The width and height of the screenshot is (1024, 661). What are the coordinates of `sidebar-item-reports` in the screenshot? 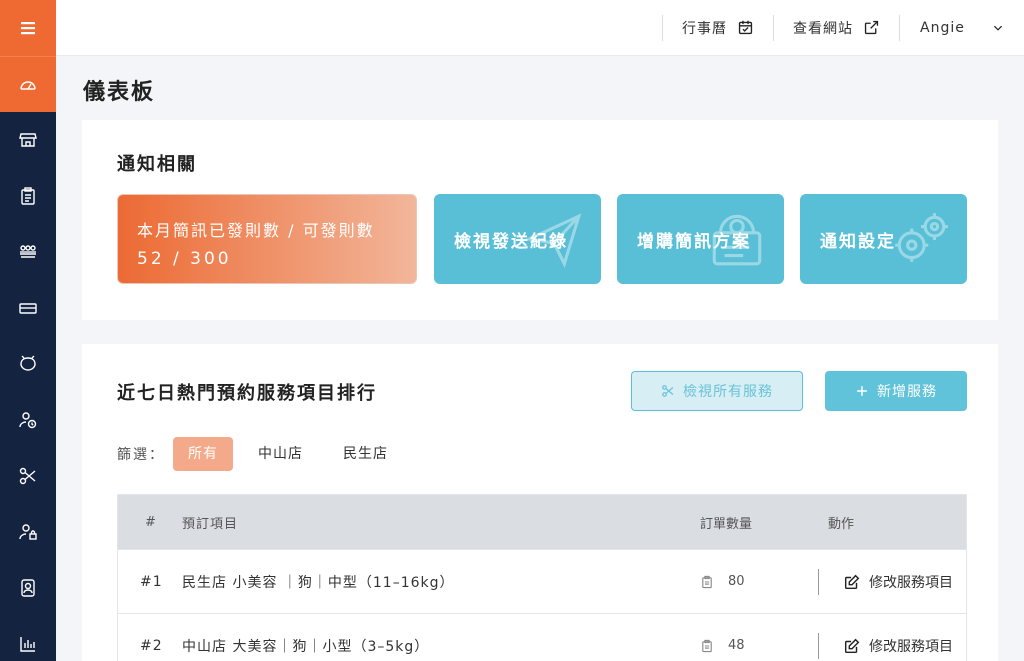 It's located at (28, 638).